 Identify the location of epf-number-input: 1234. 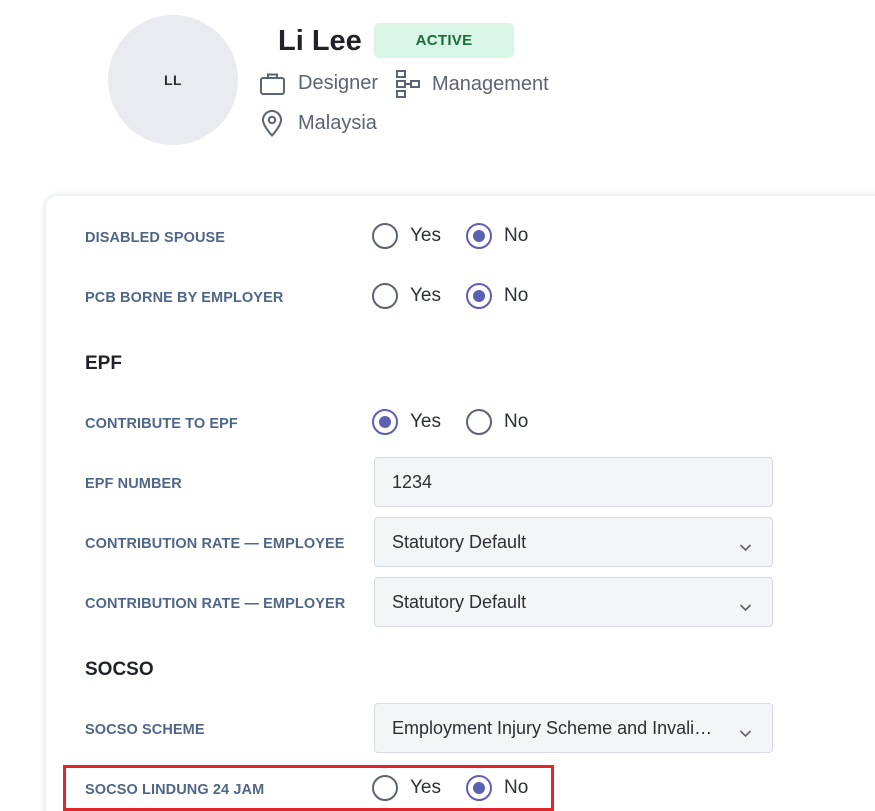
(573, 482).